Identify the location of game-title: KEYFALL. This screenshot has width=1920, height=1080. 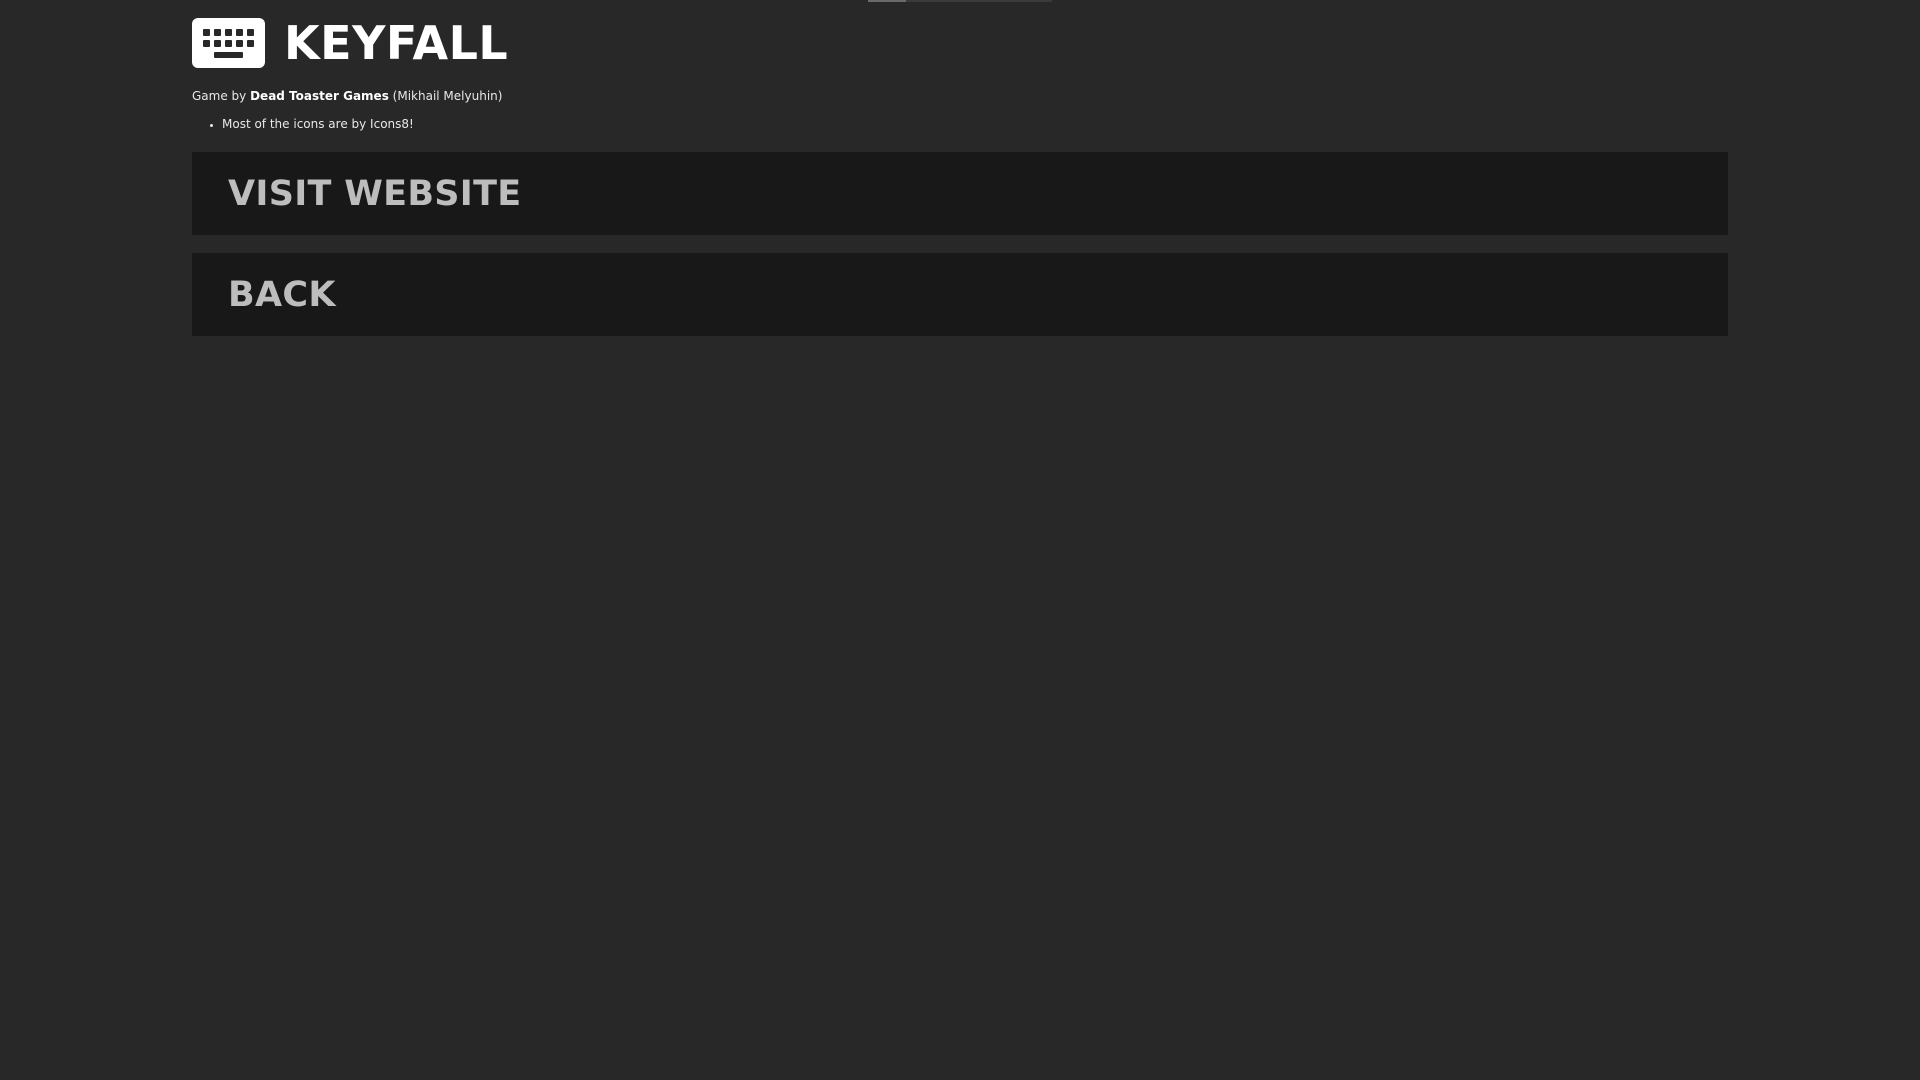
(396, 43).